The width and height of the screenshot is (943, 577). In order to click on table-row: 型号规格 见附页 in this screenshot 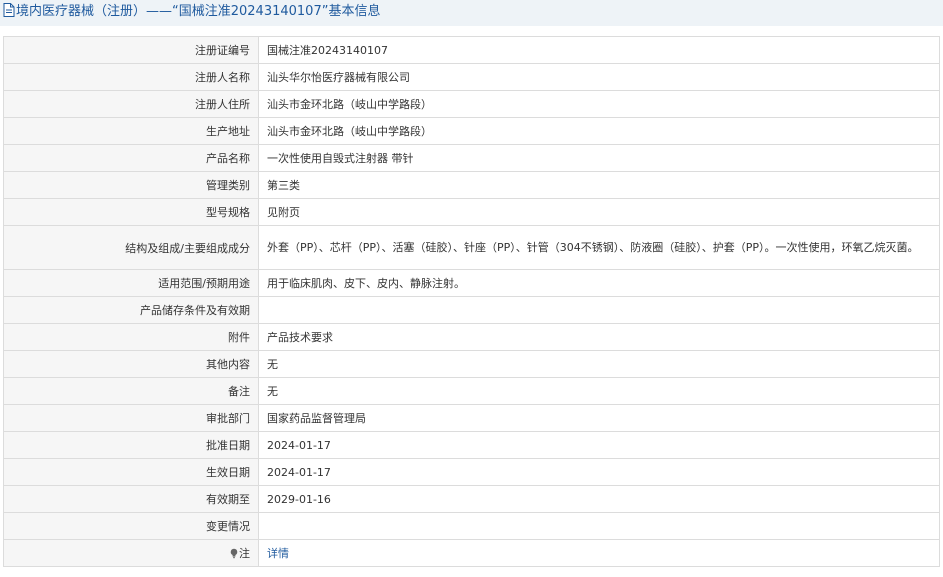, I will do `click(471, 212)`.